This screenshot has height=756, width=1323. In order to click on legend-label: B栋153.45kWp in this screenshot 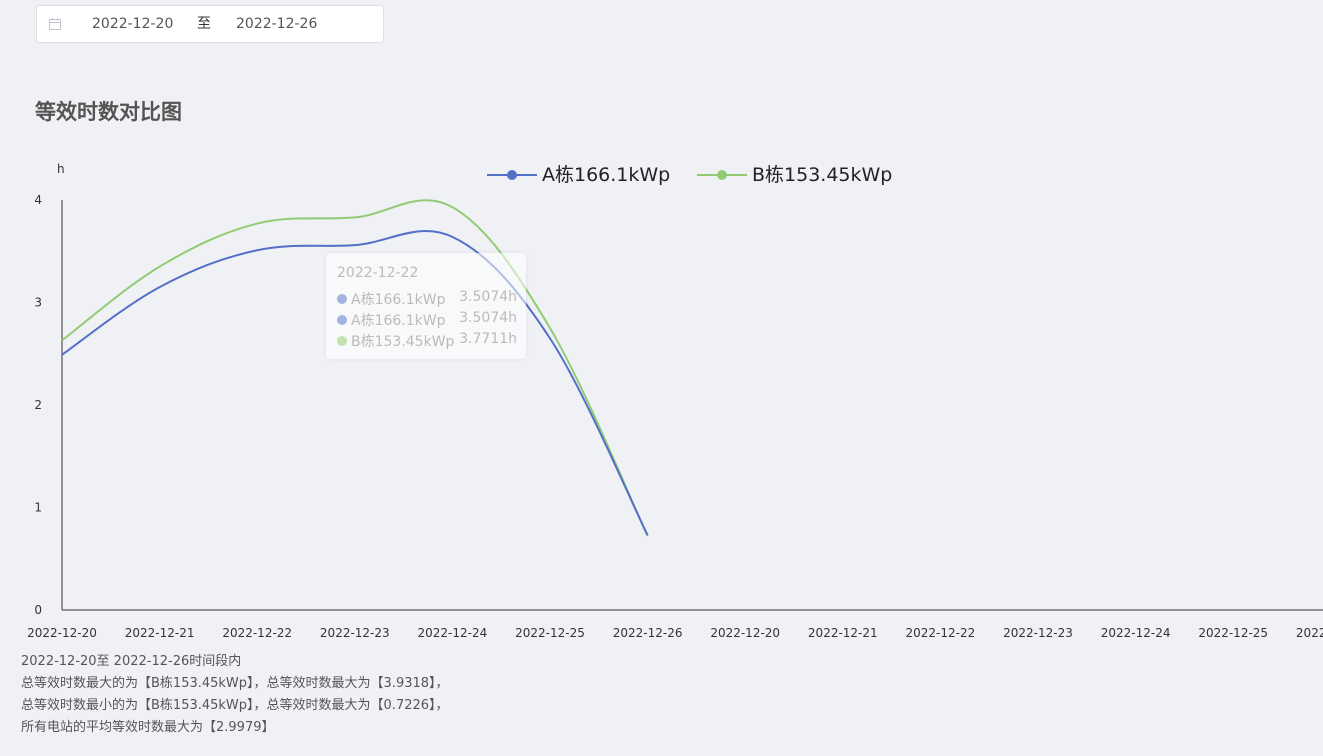, I will do `click(822, 175)`.